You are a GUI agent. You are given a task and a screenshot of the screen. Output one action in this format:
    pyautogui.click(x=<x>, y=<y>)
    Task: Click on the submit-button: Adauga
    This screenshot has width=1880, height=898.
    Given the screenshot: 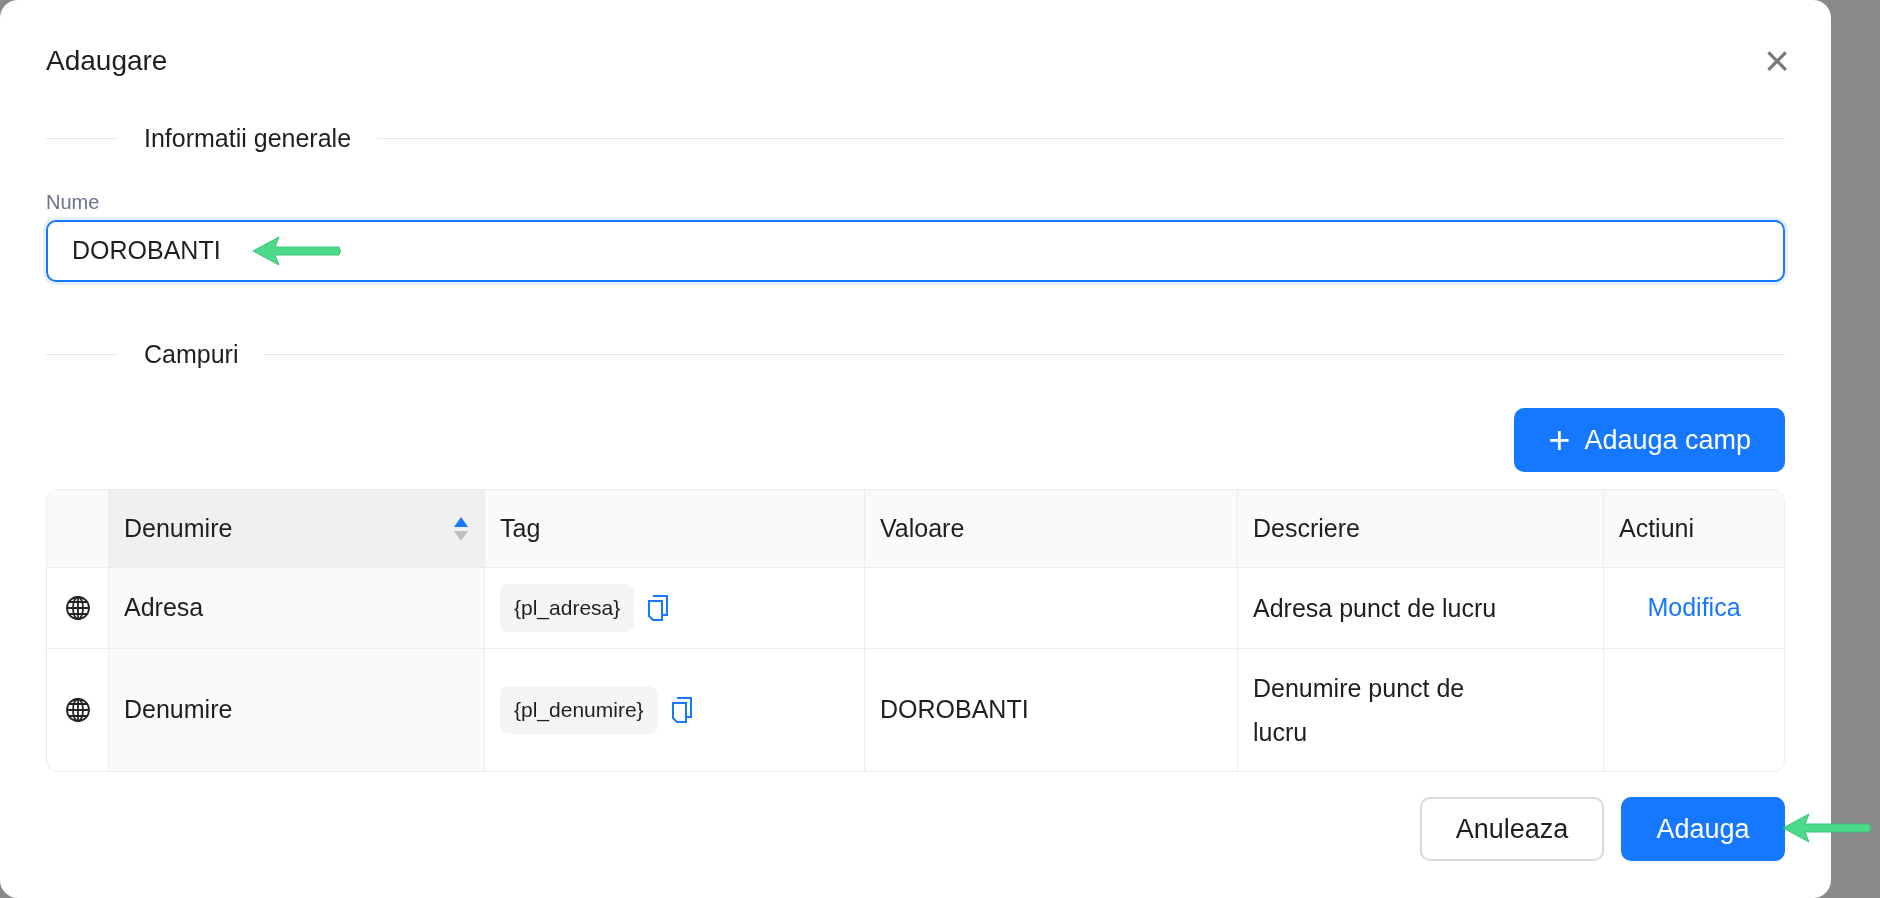 What is the action you would take?
    pyautogui.click(x=1703, y=829)
    